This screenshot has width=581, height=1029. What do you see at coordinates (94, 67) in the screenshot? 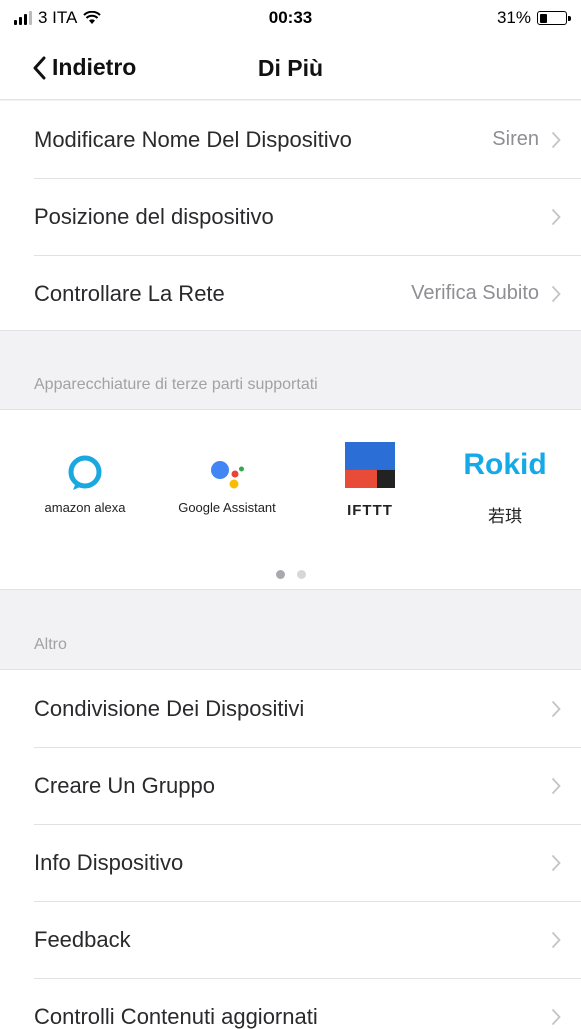
I see `back-label: Indietro` at bounding box center [94, 67].